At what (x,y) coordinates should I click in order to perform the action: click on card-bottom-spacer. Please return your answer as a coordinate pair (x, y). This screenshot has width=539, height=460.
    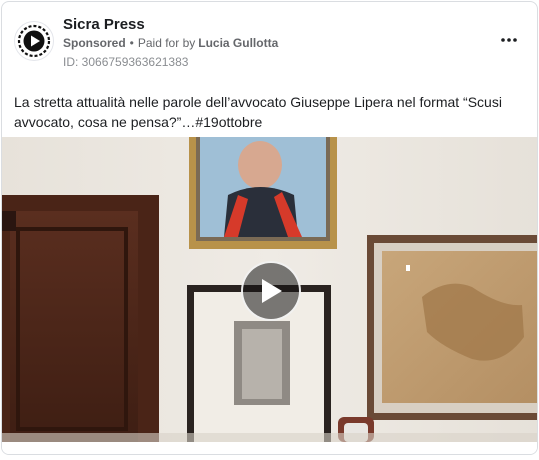
    Looking at the image, I should click on (269, 448).